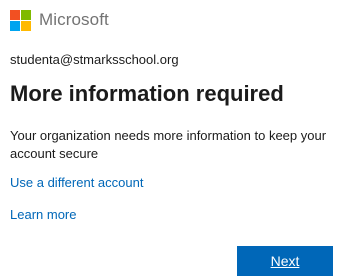 The width and height of the screenshot is (337, 276). What do you see at coordinates (15, 14) in the screenshot?
I see `logo-square-red` at bounding box center [15, 14].